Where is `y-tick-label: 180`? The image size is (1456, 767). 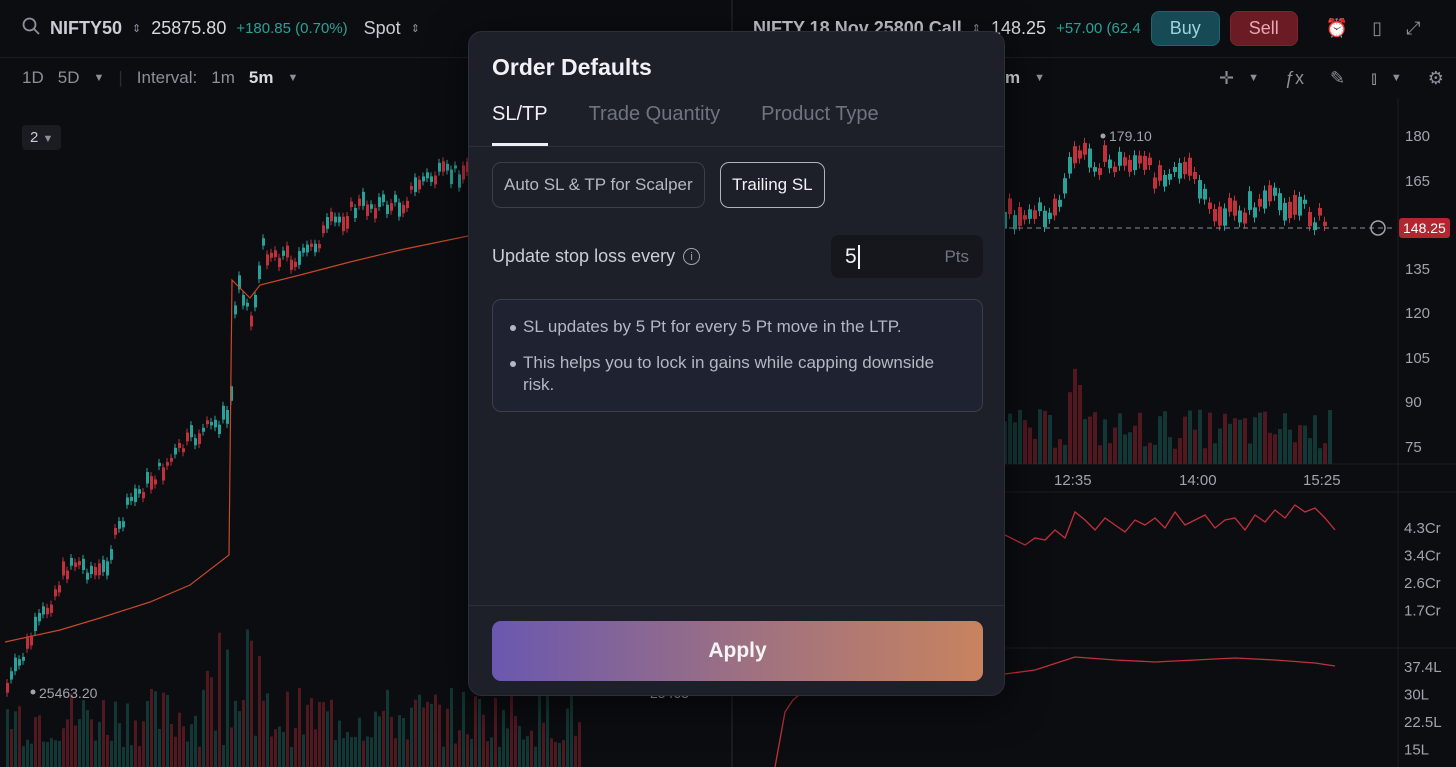
y-tick-label: 180 is located at coordinates (1417, 136).